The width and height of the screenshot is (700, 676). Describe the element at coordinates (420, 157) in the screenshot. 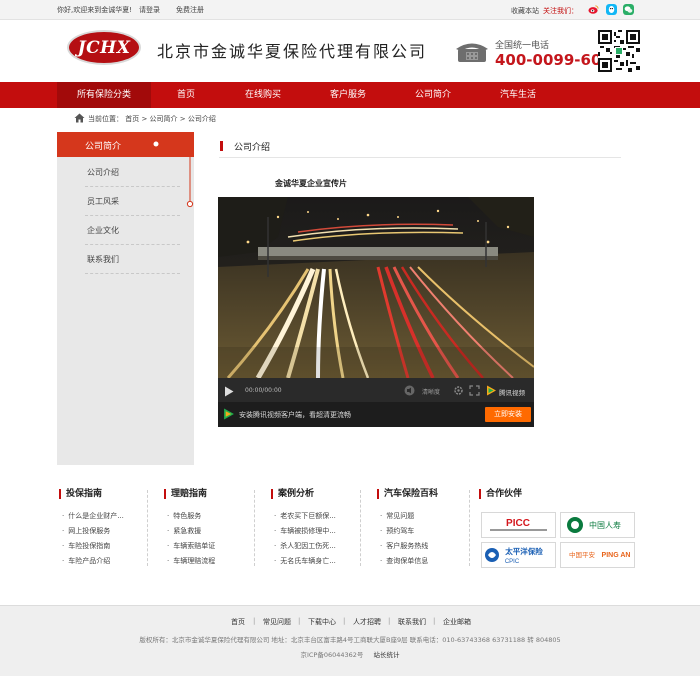

I see `title-divider` at that location.